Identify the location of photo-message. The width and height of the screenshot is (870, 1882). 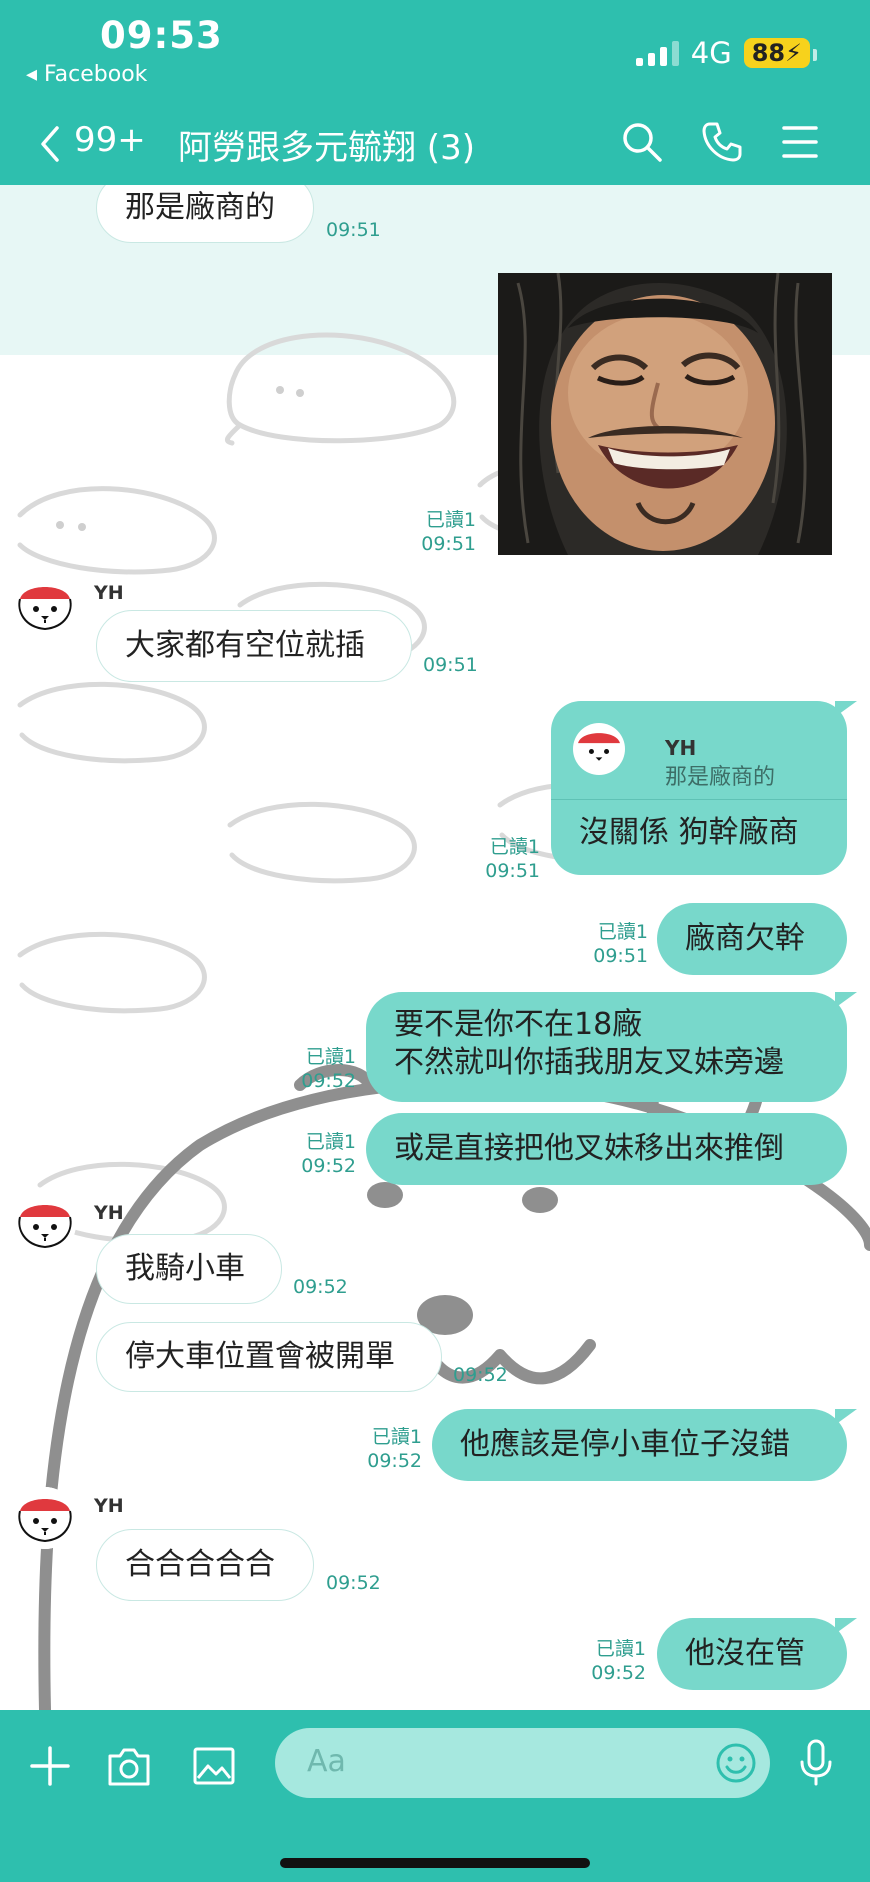
(665, 414).